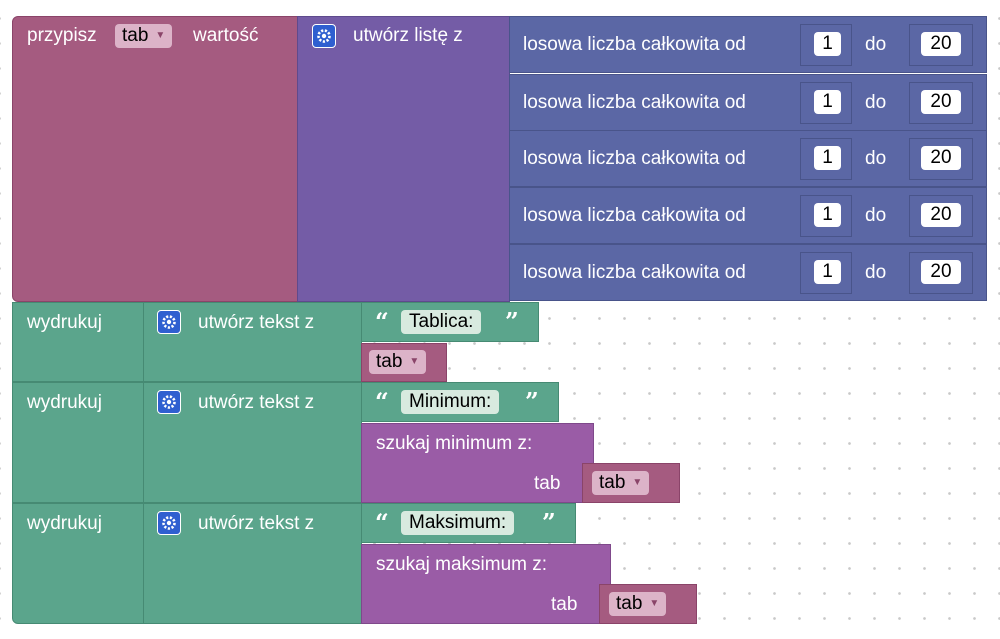  I want to click on variable-dropdown-assign: tab ▼, so click(144, 36).